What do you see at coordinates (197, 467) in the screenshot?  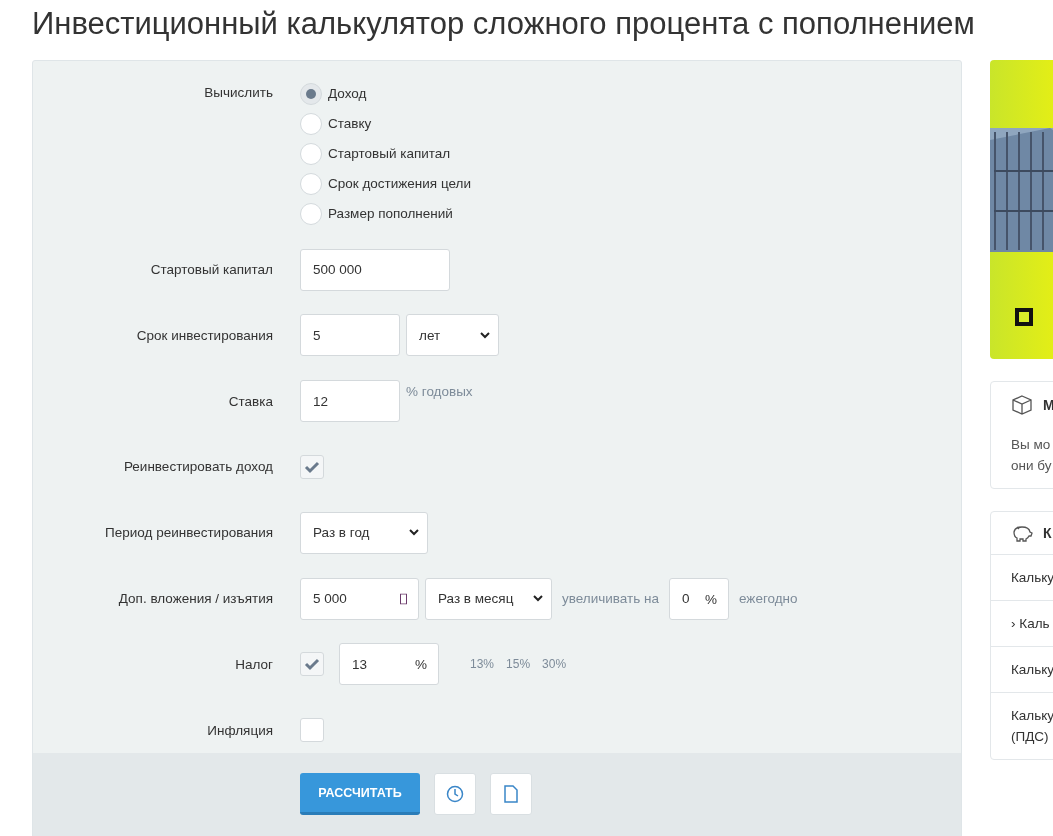 I see `field-label: Реинвестировать доход` at bounding box center [197, 467].